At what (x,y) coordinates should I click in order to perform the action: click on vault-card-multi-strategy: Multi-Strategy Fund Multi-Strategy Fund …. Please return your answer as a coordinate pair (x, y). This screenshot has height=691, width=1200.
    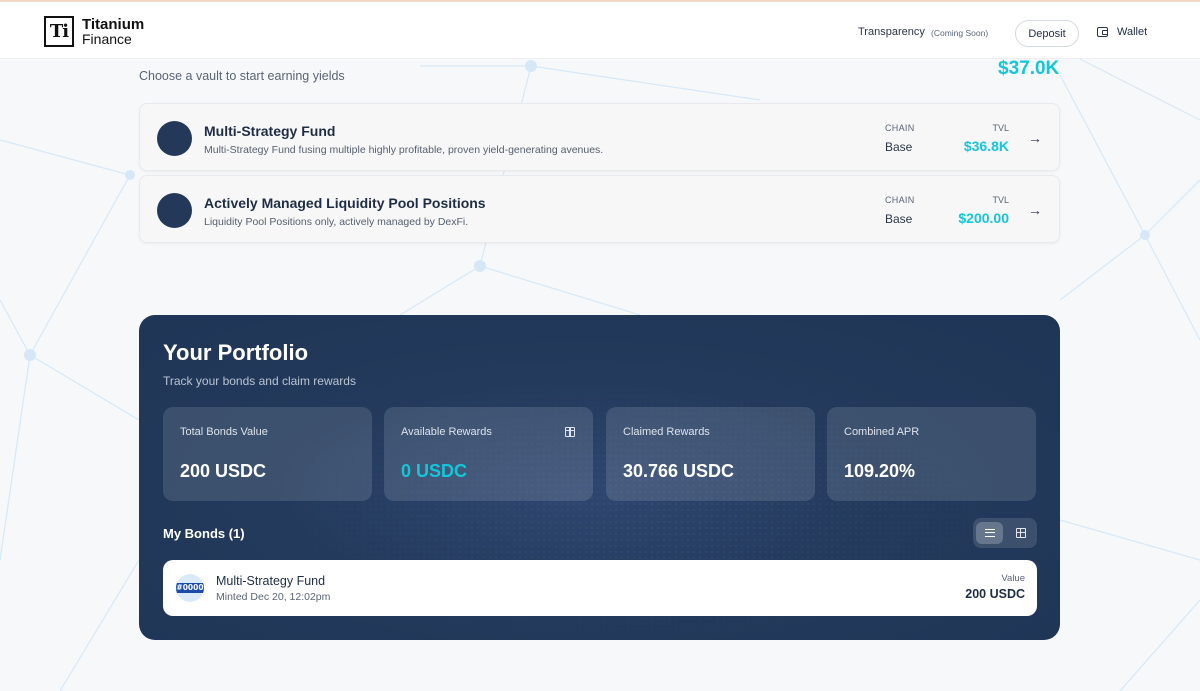
    Looking at the image, I should click on (599, 137).